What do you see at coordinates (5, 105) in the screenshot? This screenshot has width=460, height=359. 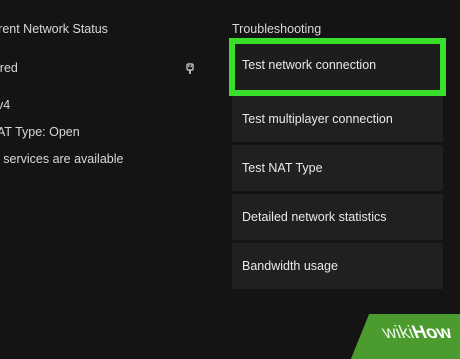 I see `ip-version-text: v4` at bounding box center [5, 105].